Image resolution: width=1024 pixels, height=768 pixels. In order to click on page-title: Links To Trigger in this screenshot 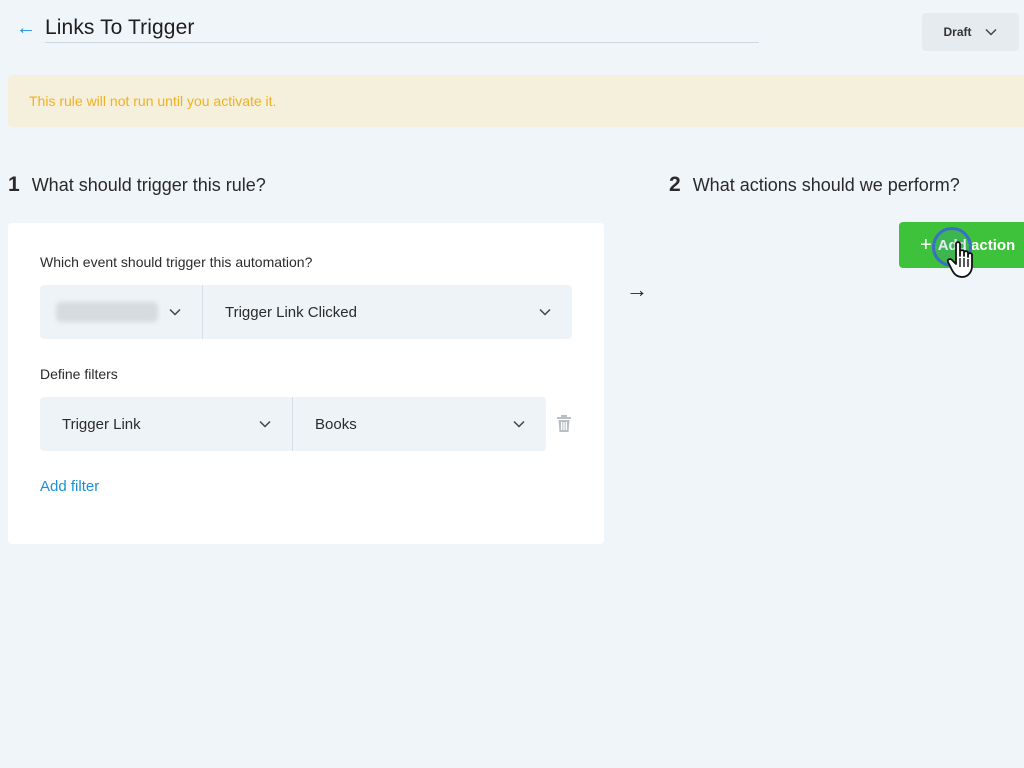, I will do `click(119, 27)`.